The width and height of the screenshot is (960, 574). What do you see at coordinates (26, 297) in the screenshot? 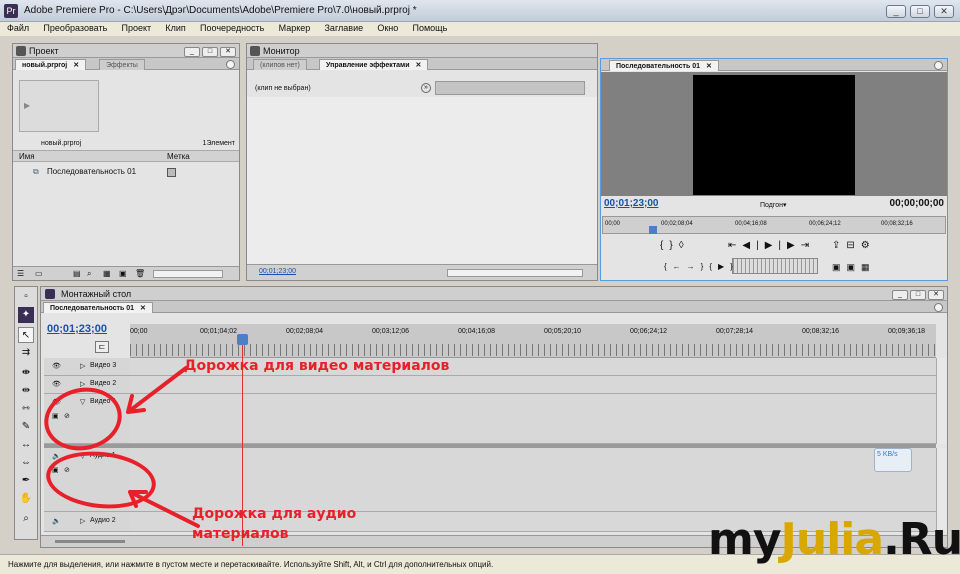
I see `panel-menu-icon: ▫` at bounding box center [26, 297].